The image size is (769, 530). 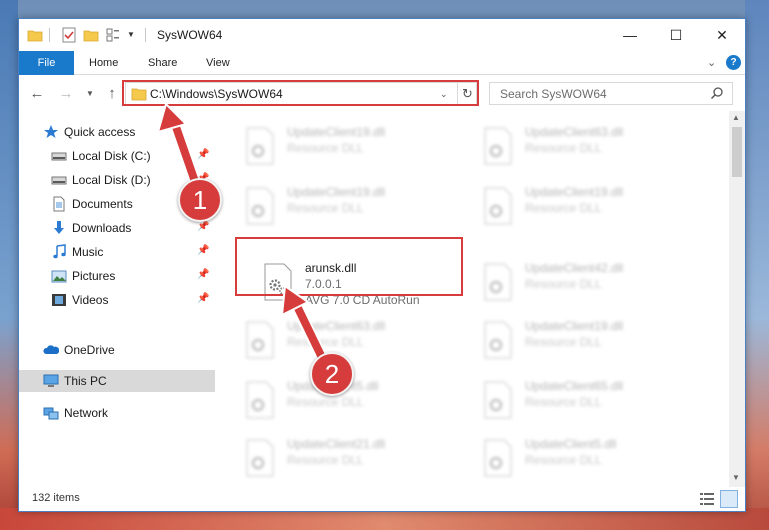 I want to click on item-count: 132 items, so click(x=56, y=498).